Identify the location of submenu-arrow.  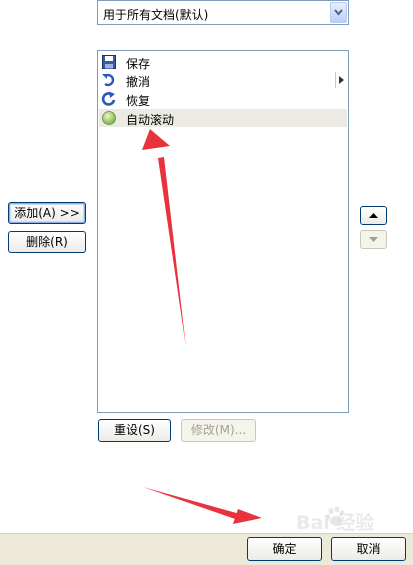
(341, 80).